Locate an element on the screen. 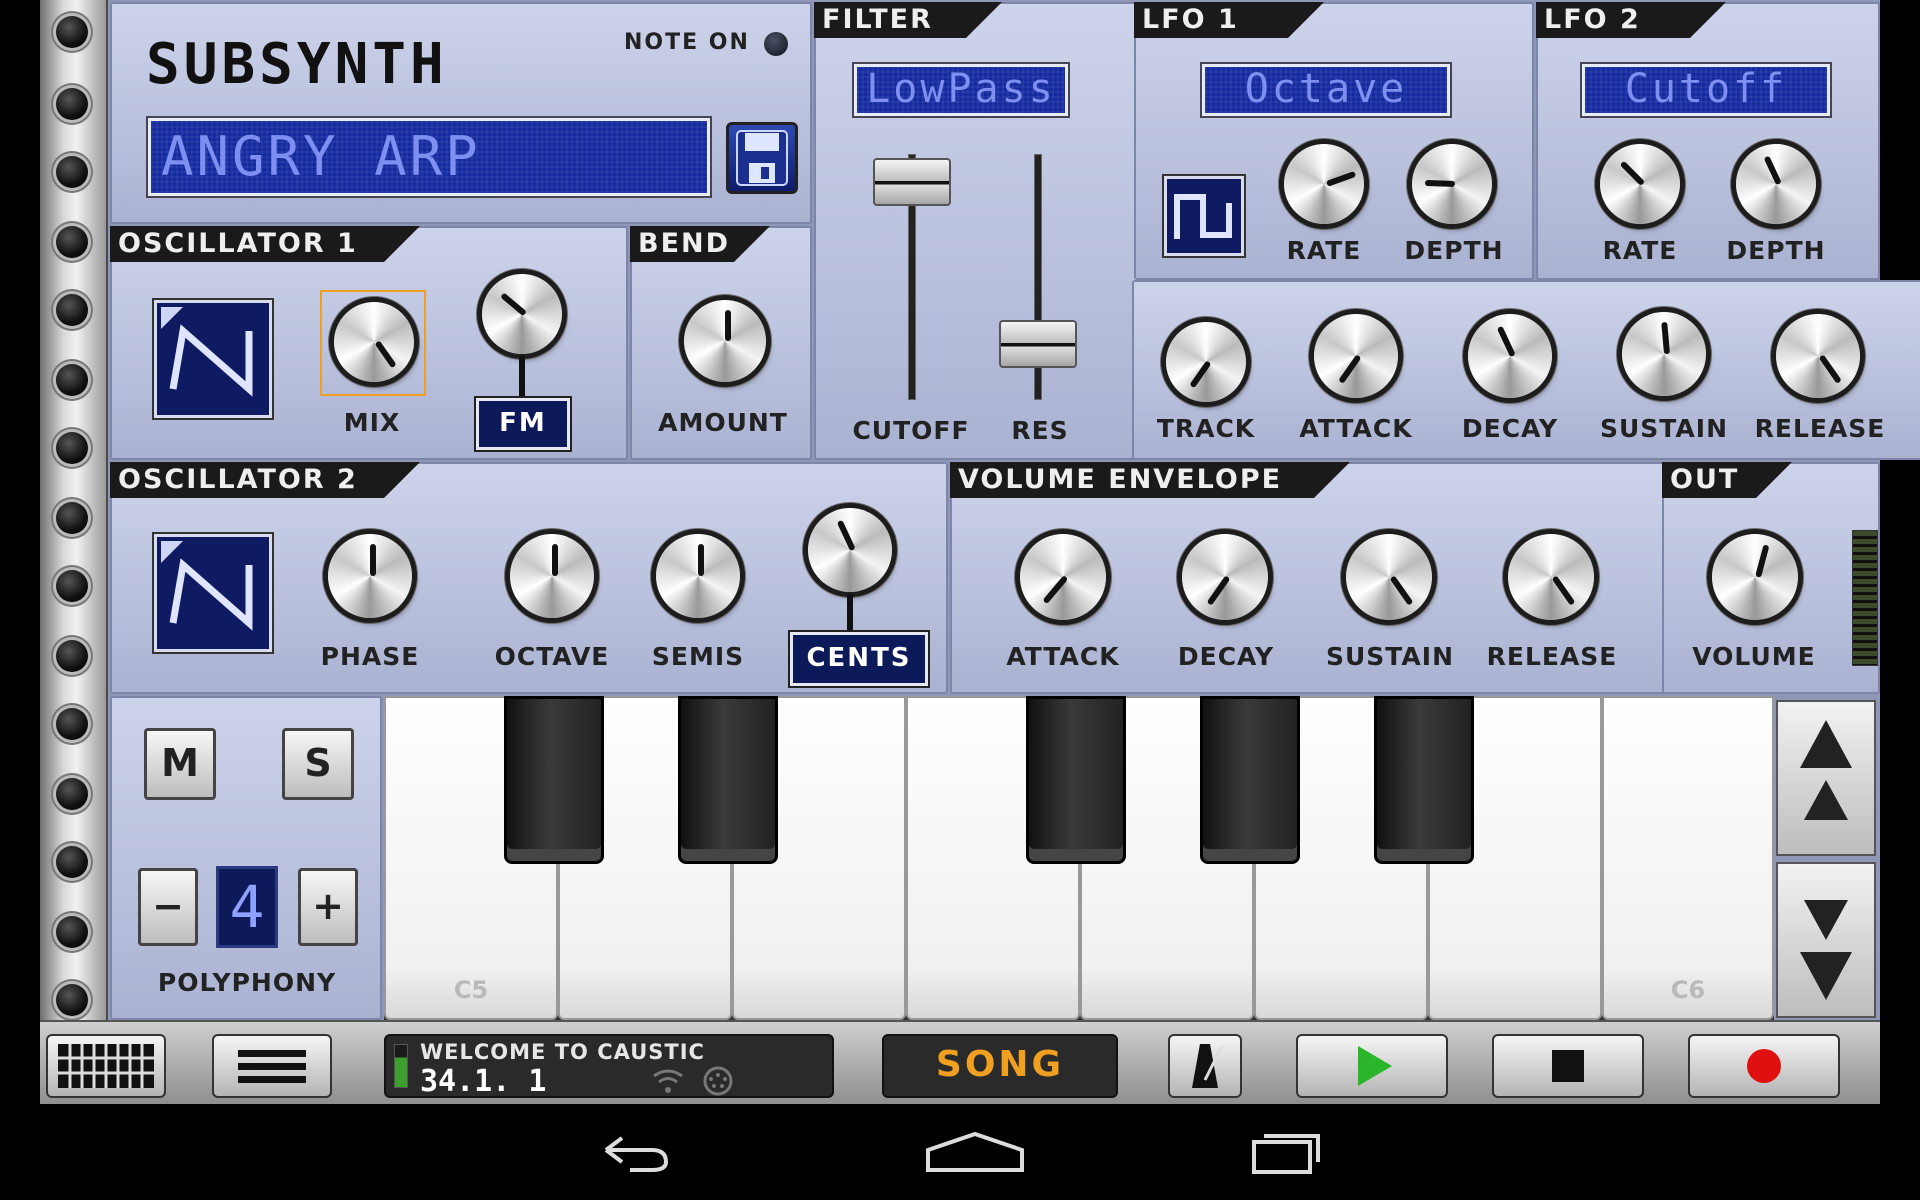 This screenshot has width=1920, height=1200. floppy-disk-icon is located at coordinates (762, 158).